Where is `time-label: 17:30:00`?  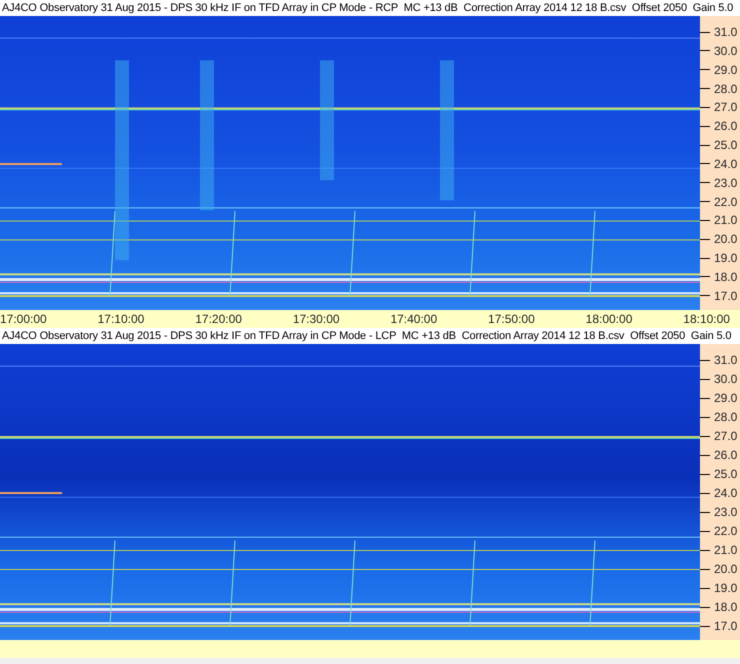 time-label: 17:30:00 is located at coordinates (316, 319).